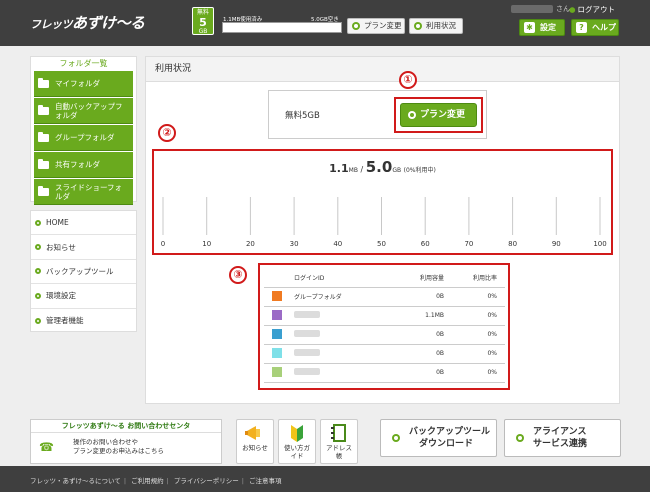  I want to click on sidebar-item-auto-backup-folder: 自動バックアップフォルダ, so click(83, 111).